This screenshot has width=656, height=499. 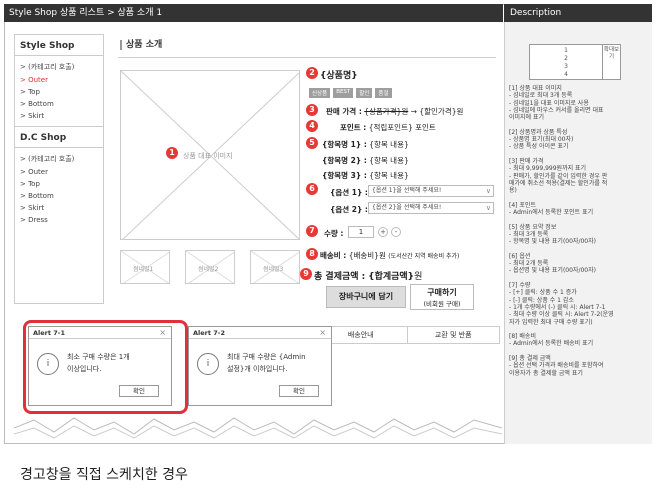 I want to click on price-row: 판매 가격 : {상품가격}원 → {할인가격}원, so click(x=394, y=111).